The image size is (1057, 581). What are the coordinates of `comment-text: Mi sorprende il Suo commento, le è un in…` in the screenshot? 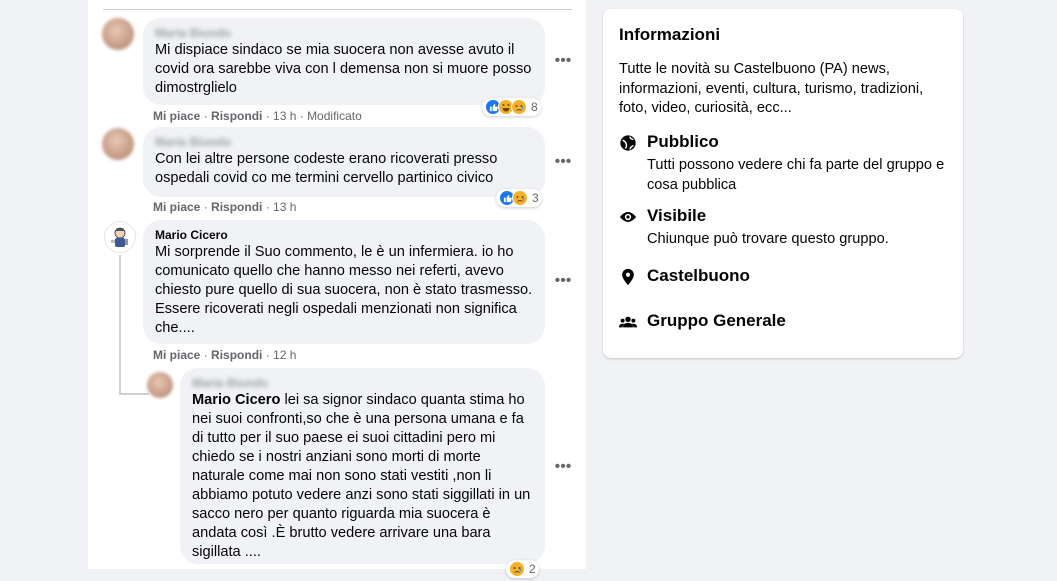 It's located at (344, 290).